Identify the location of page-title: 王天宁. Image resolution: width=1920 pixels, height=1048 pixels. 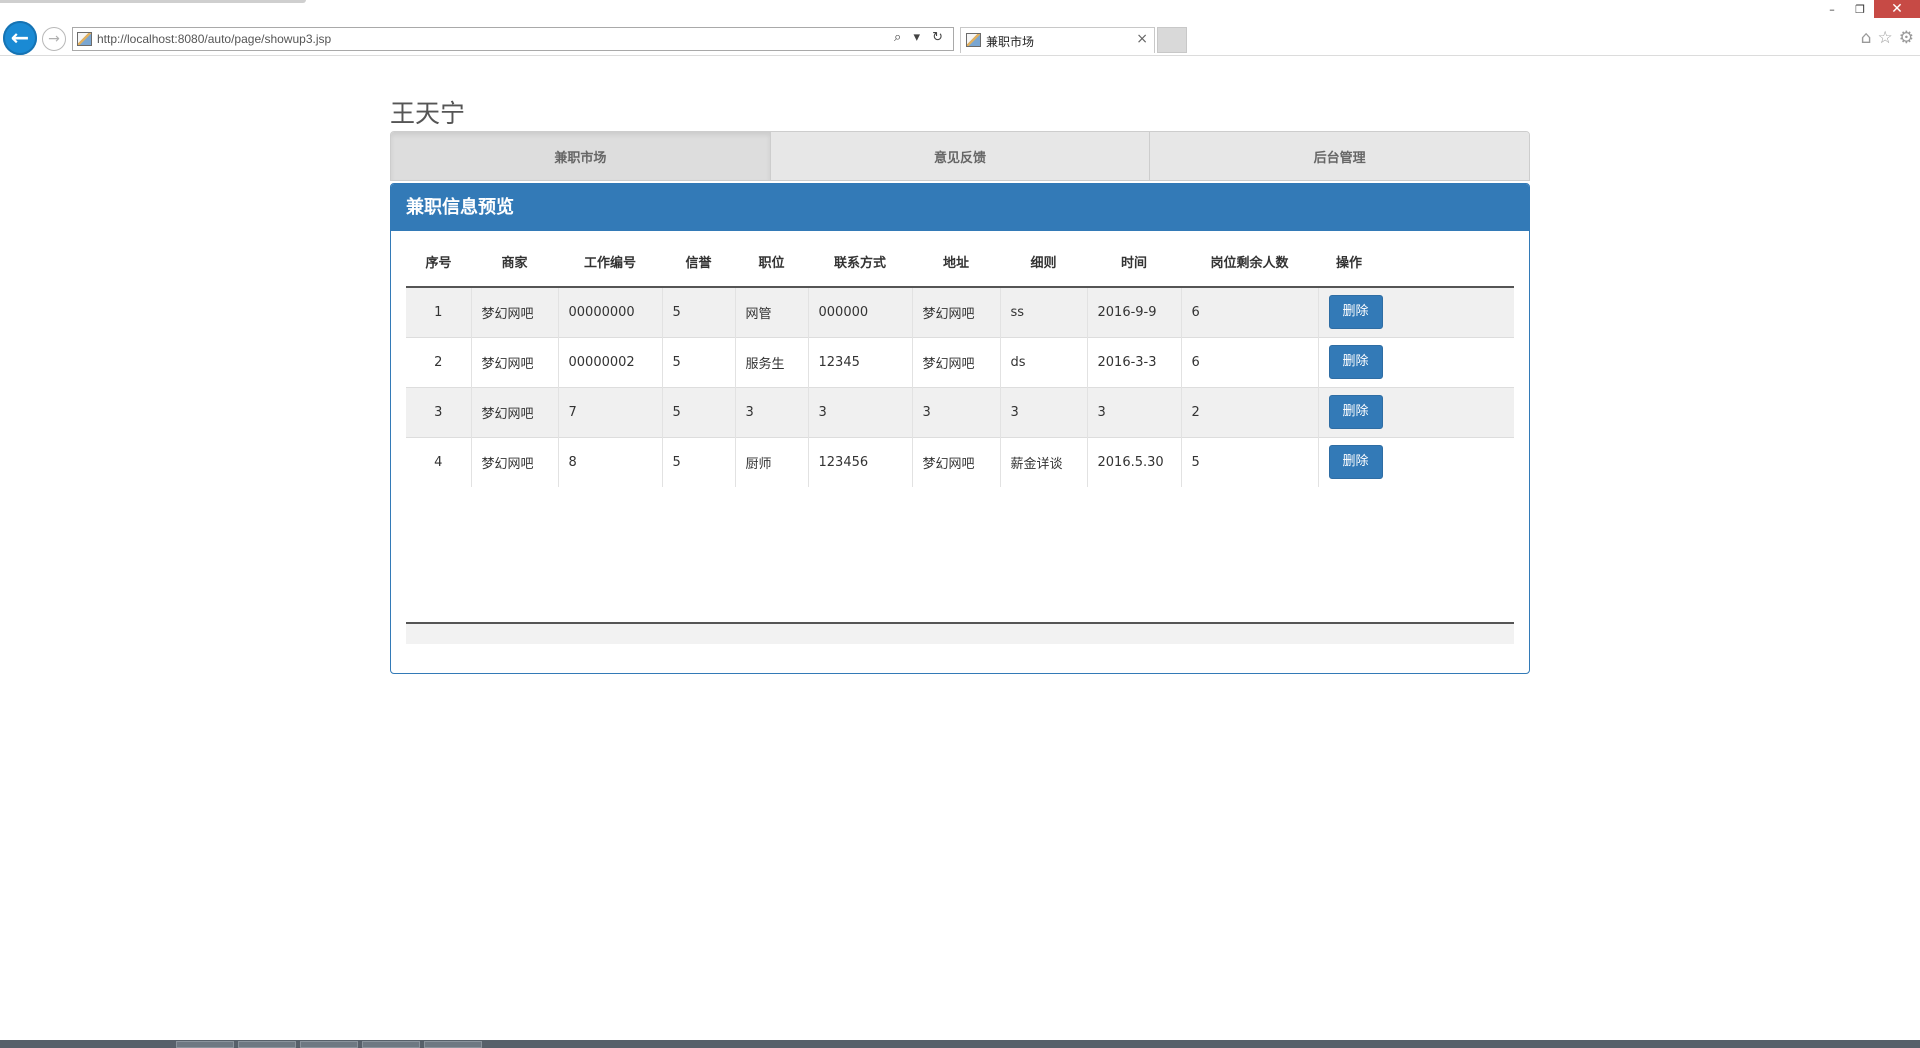
(428, 113).